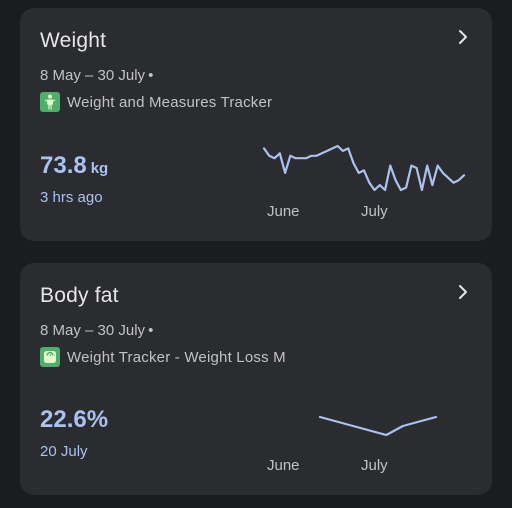 The image size is (512, 508). Describe the element at coordinates (170, 102) in the screenshot. I see `source-name: Weight and Measures Tracker` at that location.